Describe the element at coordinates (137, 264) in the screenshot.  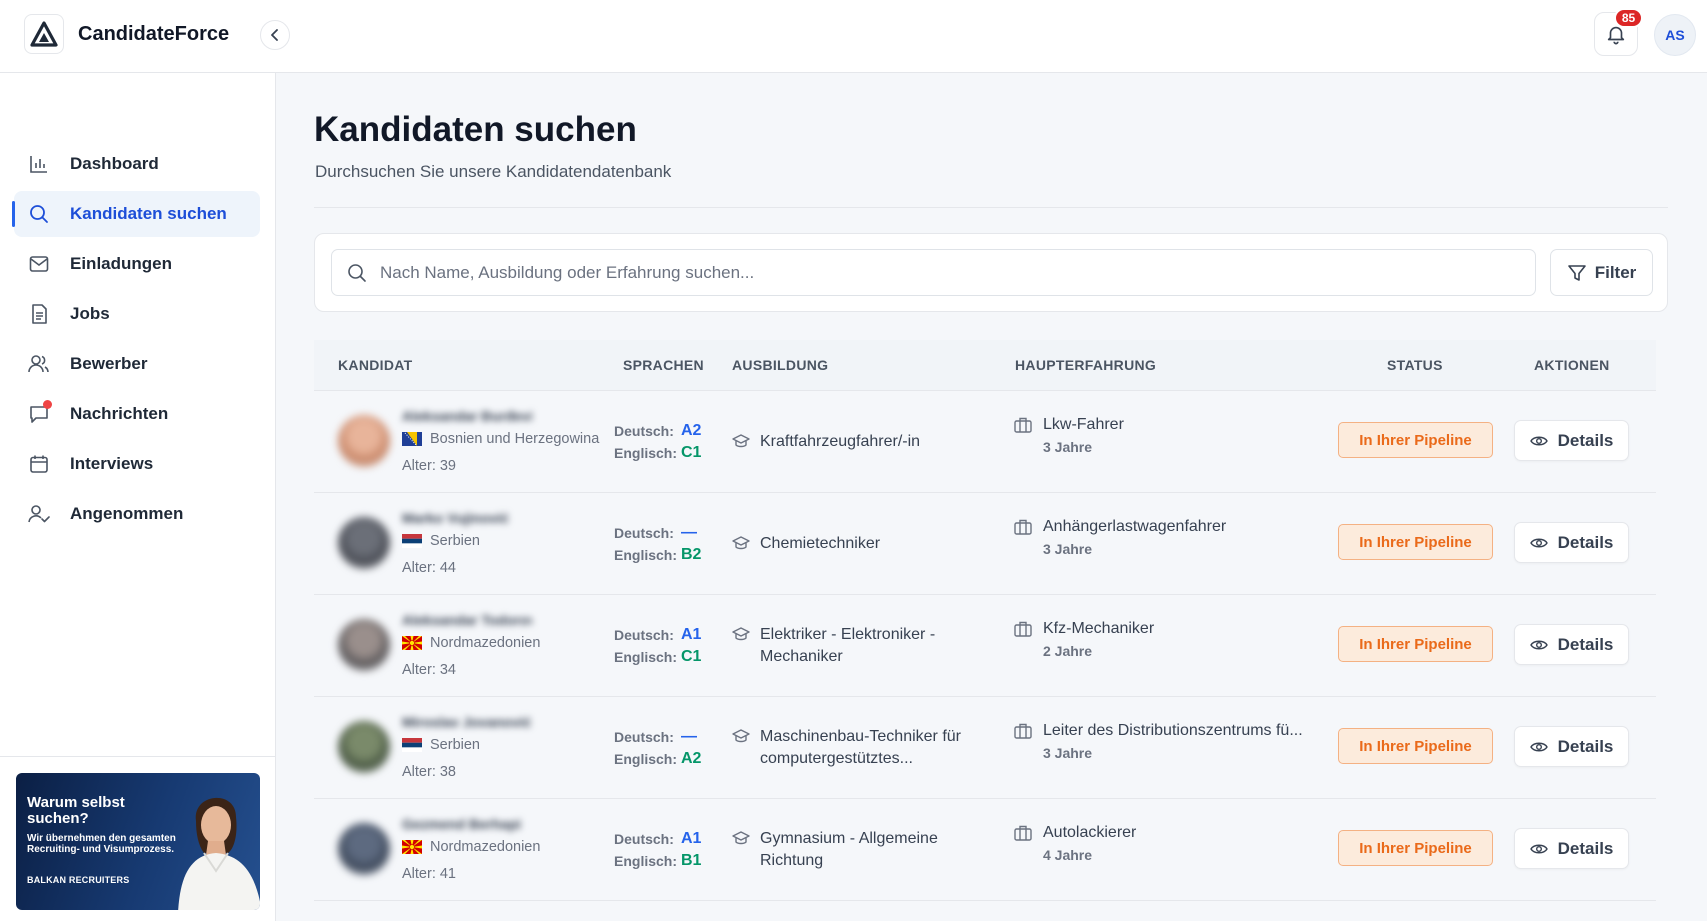
I see `sidebar-item-einladungen: Einladungen` at that location.